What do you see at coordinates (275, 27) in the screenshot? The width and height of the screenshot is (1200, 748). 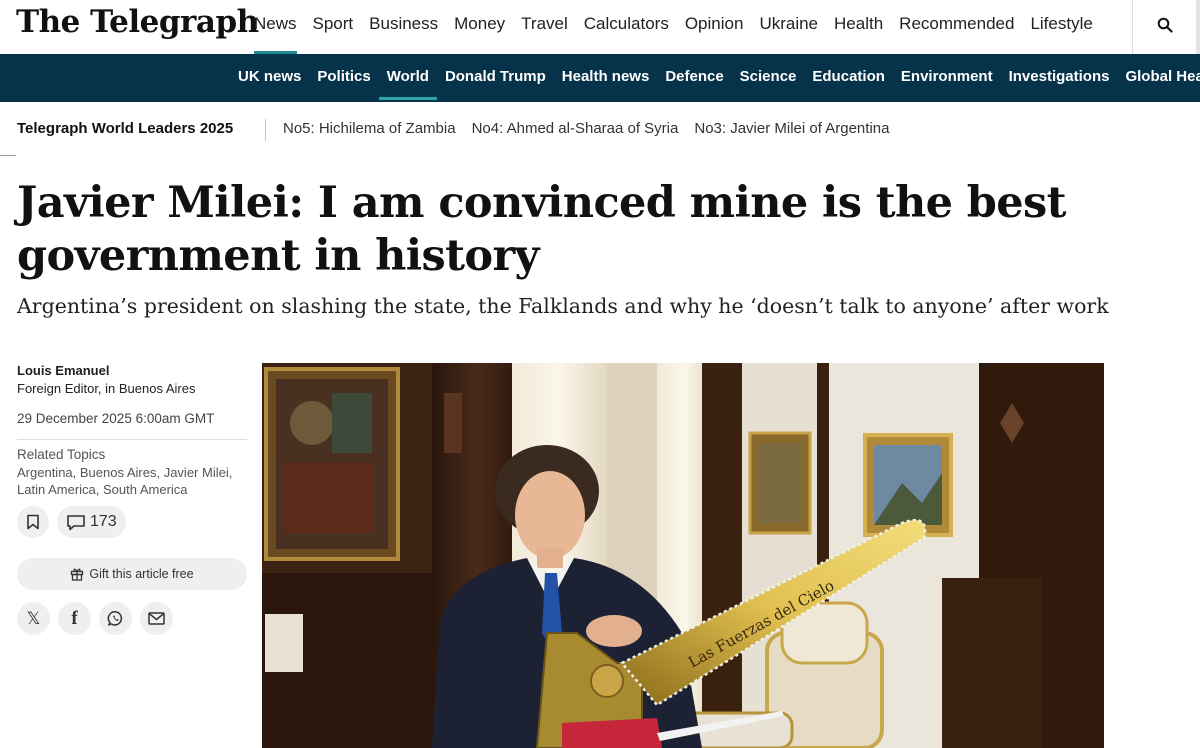 I see `nav-item-news: News` at bounding box center [275, 27].